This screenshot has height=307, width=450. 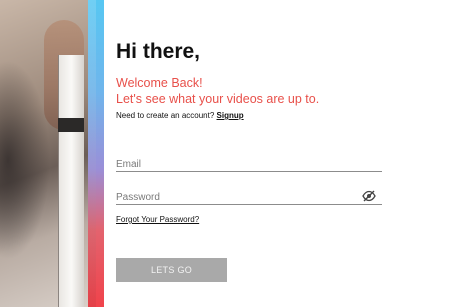 I want to click on email-input, so click(x=249, y=164).